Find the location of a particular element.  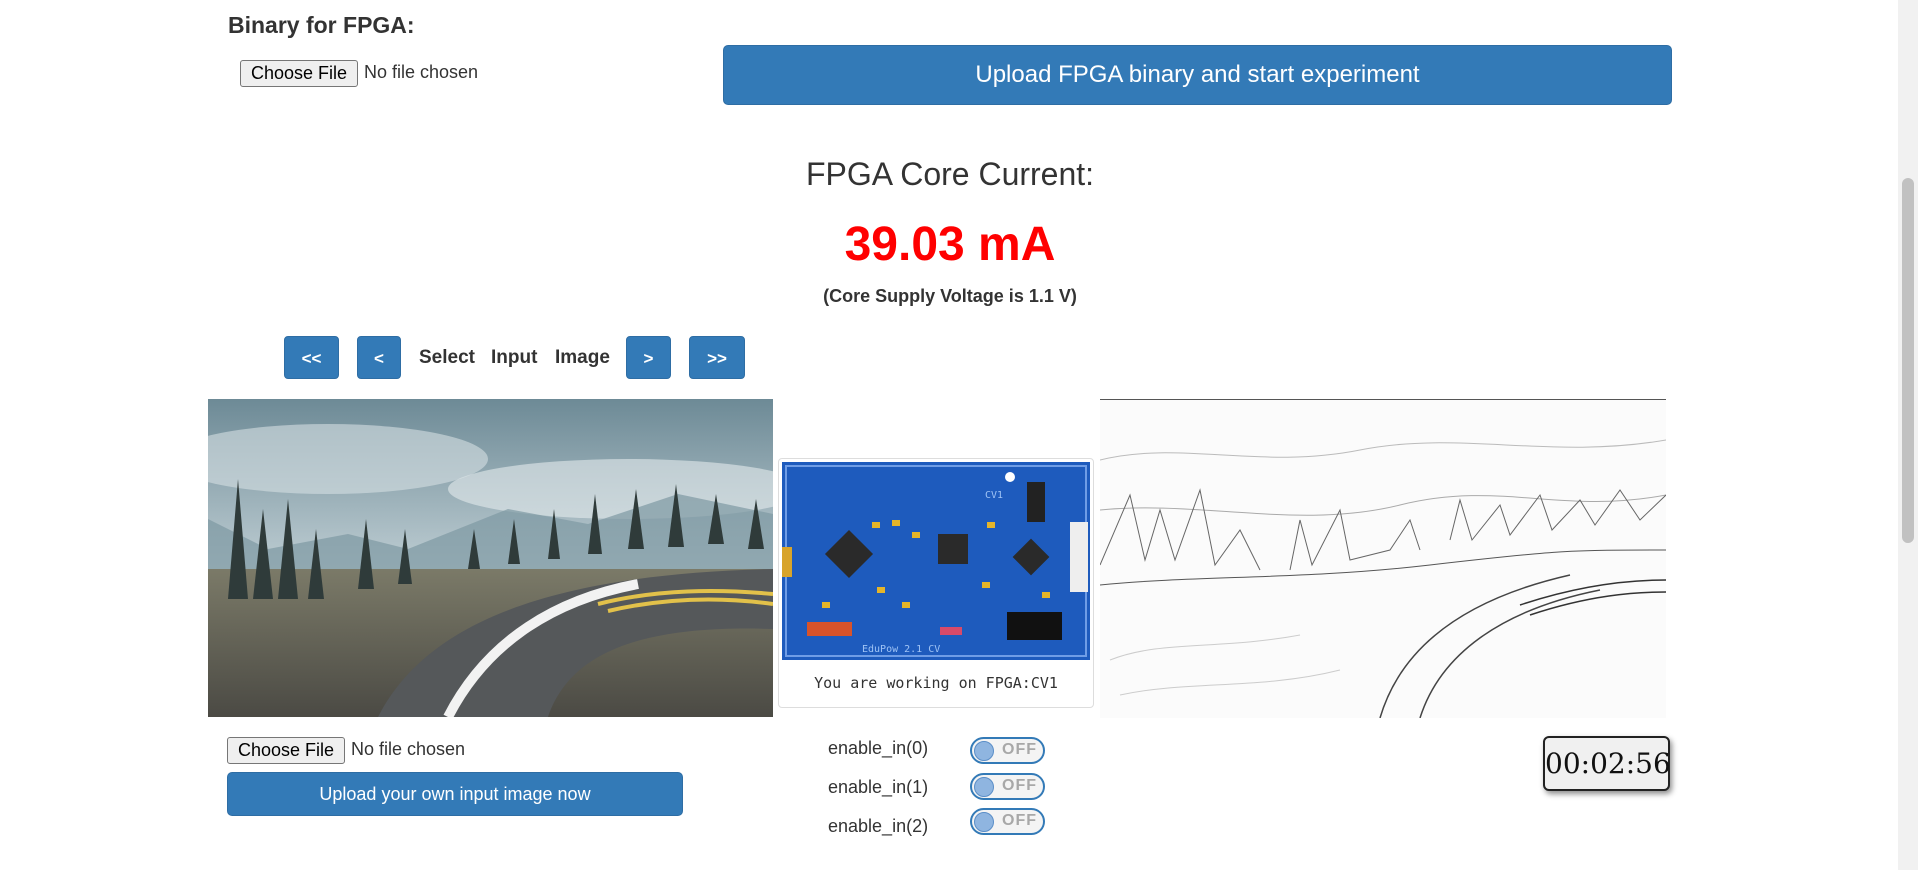

fpga-binary-file-status: No file chosen is located at coordinates (421, 72).